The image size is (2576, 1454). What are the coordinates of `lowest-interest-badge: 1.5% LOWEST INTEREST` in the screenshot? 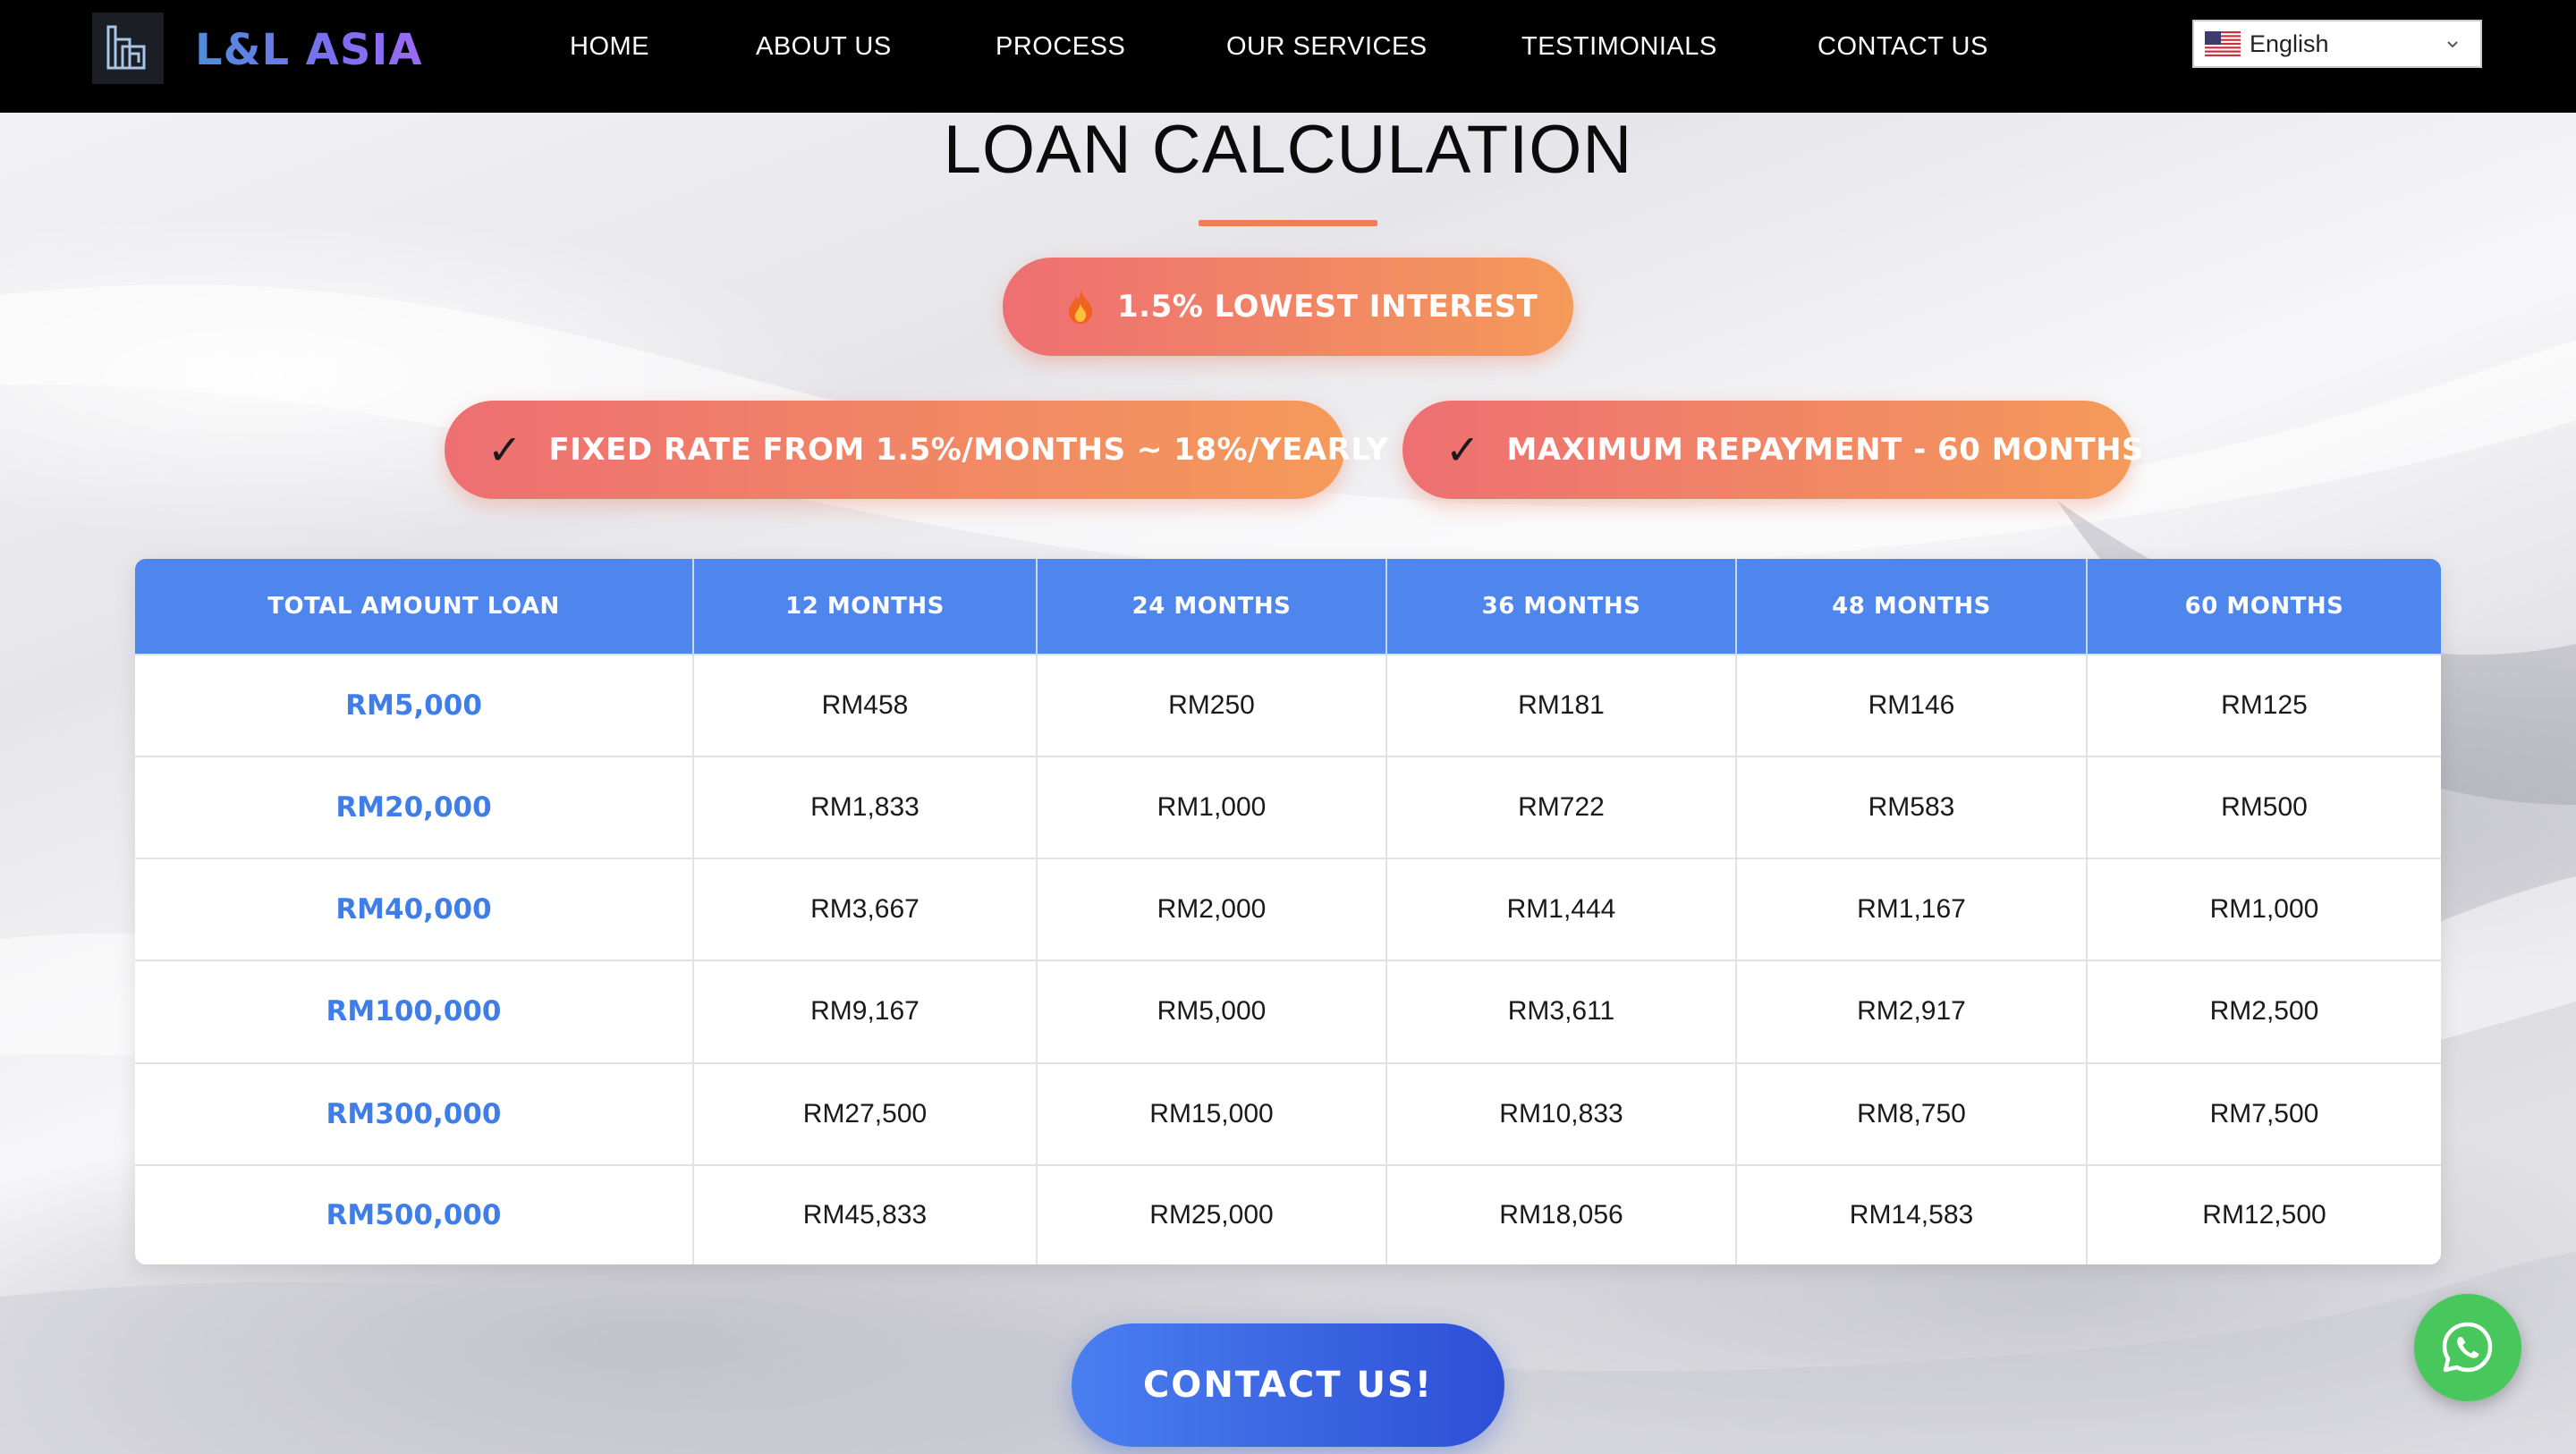 It's located at (1288, 307).